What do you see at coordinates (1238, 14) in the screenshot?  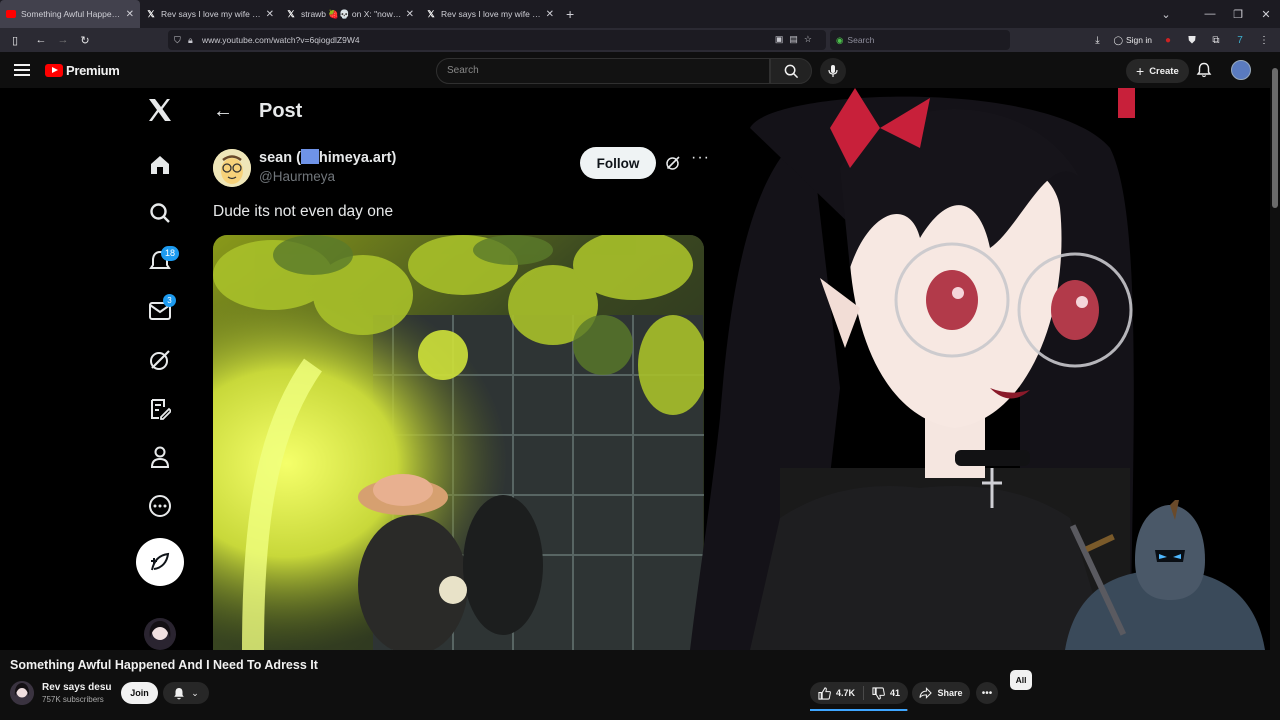 I see `restore-icon: ❐` at bounding box center [1238, 14].